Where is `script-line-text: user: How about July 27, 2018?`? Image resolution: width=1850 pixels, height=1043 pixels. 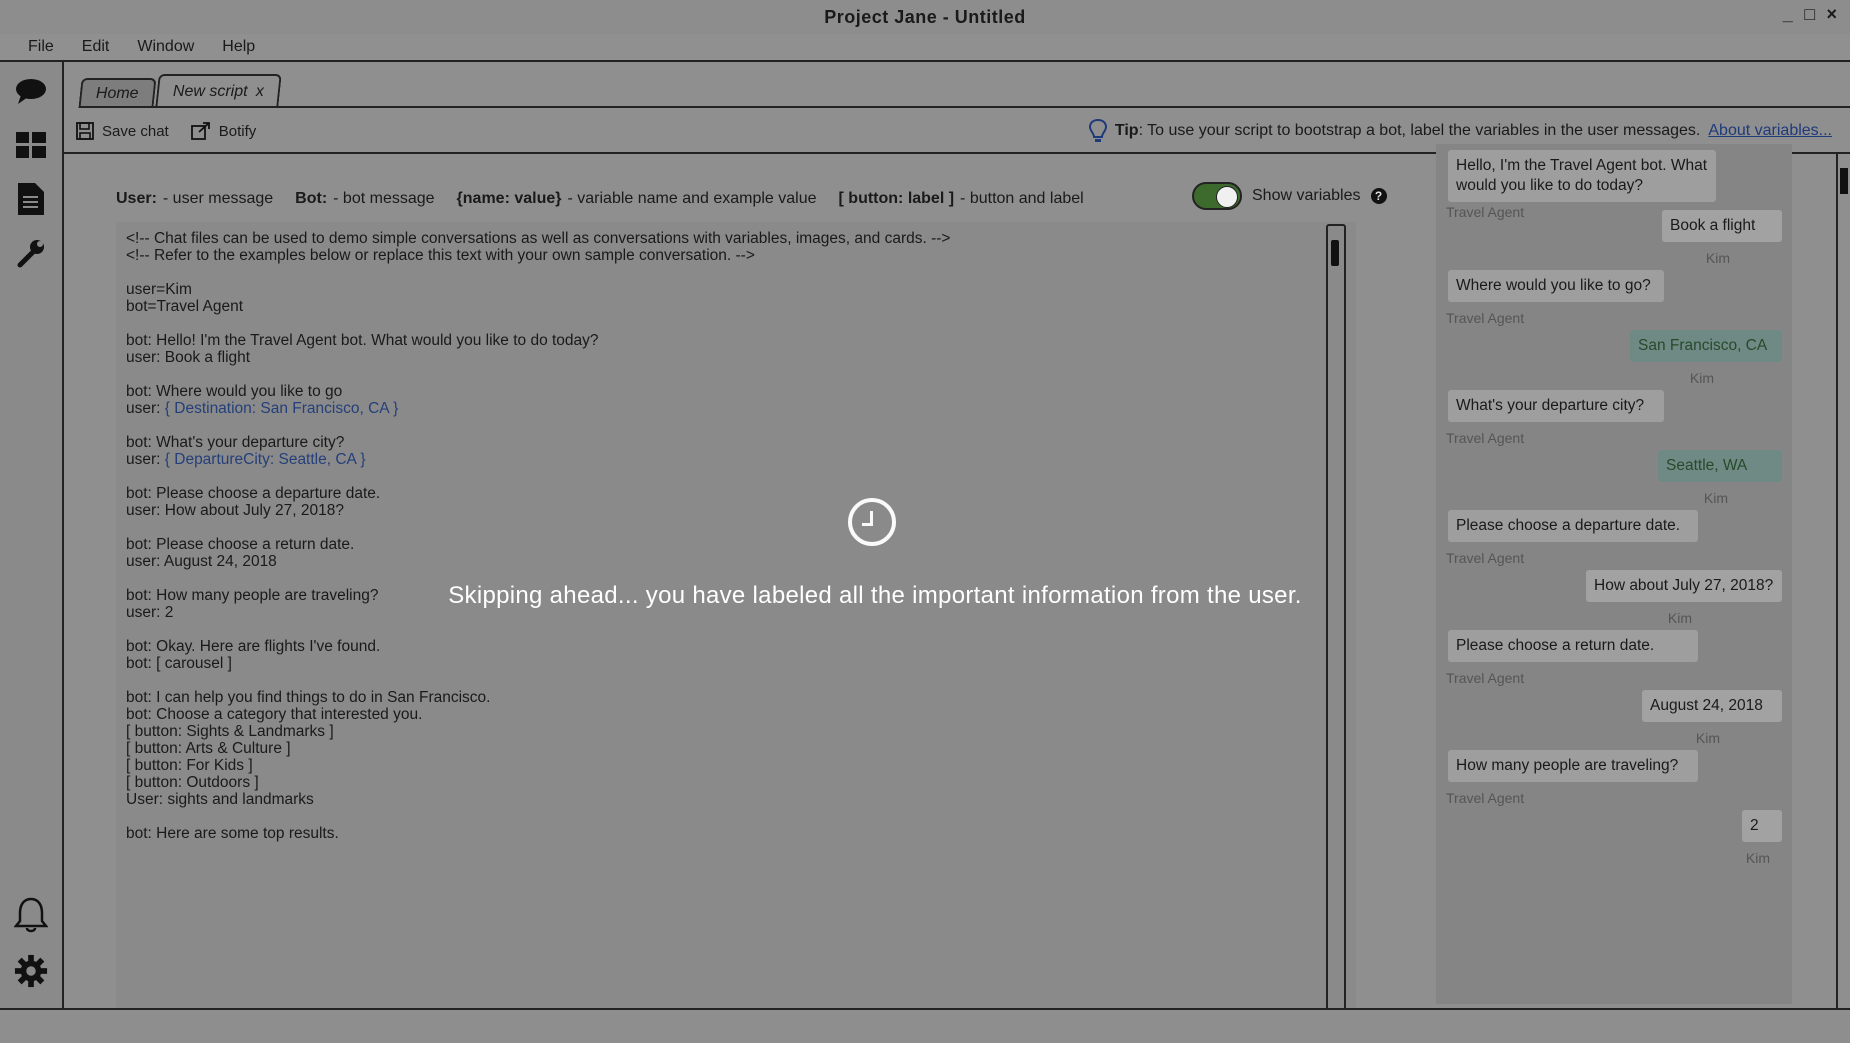 script-line-text: user: How about July 27, 2018? is located at coordinates (235, 510).